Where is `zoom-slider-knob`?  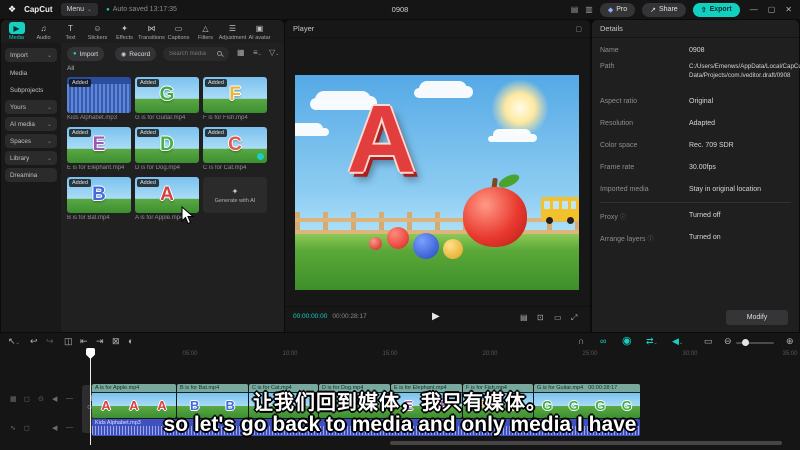 zoom-slider-knob is located at coordinates (745, 342).